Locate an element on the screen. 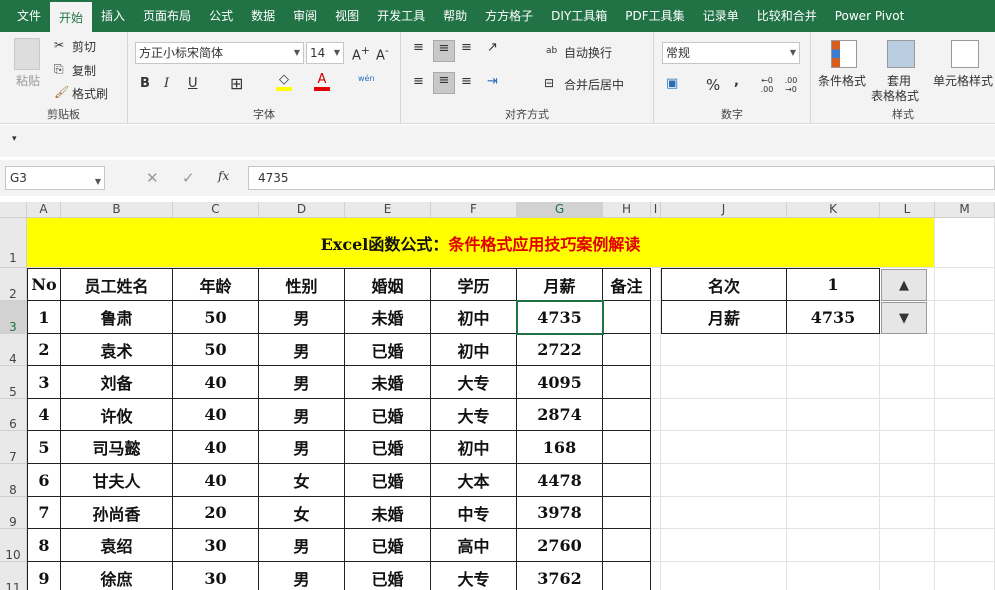 This screenshot has width=995, height=590. wrap-text-button: 自动换行 is located at coordinates (588, 52).